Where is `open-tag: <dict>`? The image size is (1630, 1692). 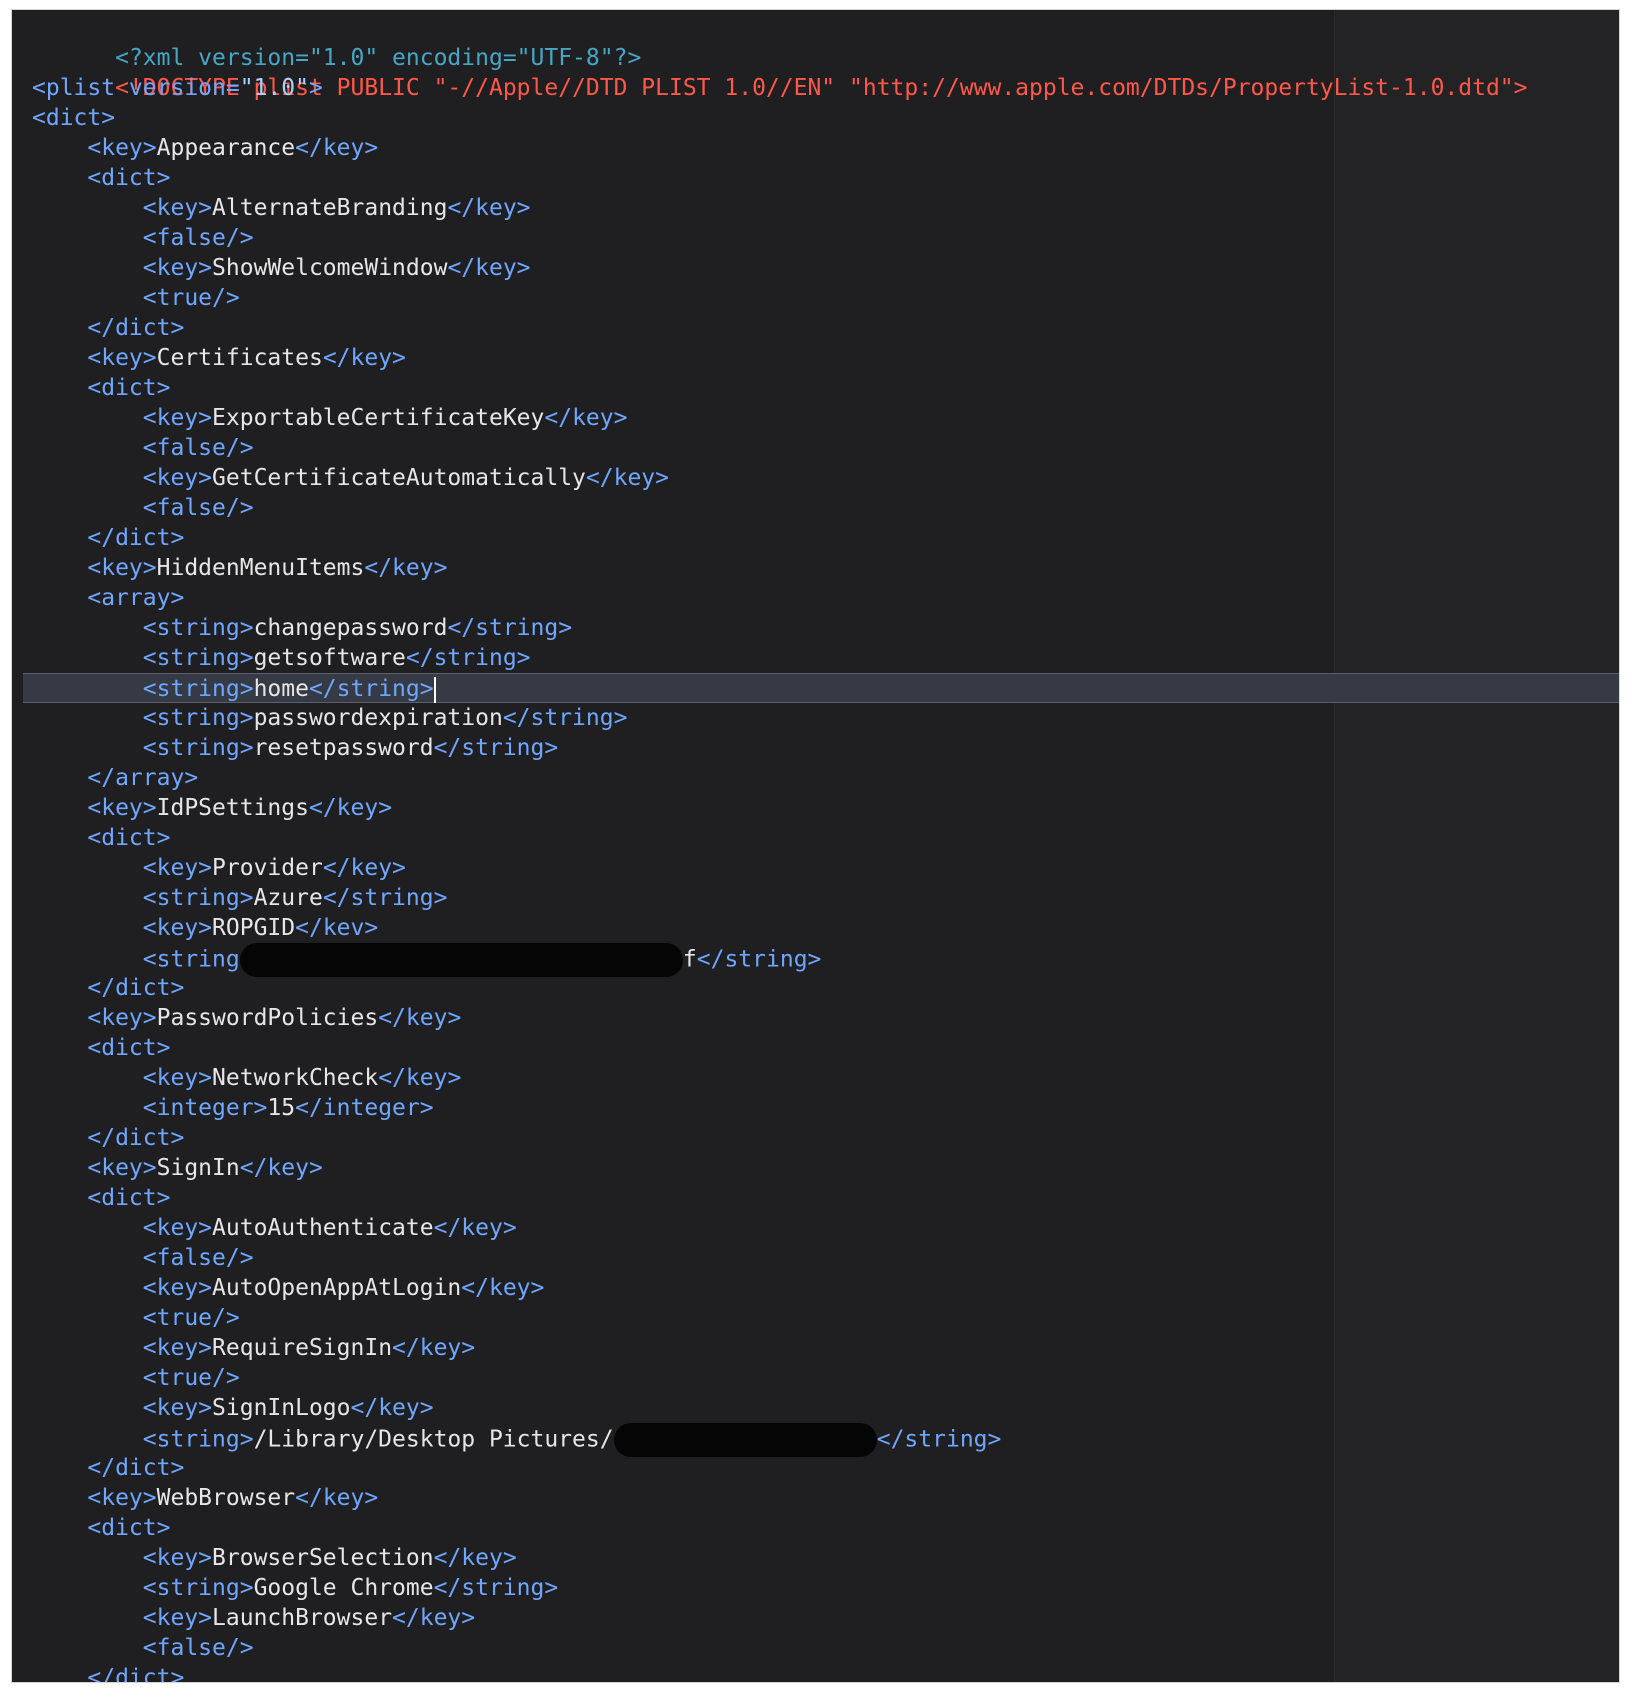
open-tag: <dict> is located at coordinates (129, 1198).